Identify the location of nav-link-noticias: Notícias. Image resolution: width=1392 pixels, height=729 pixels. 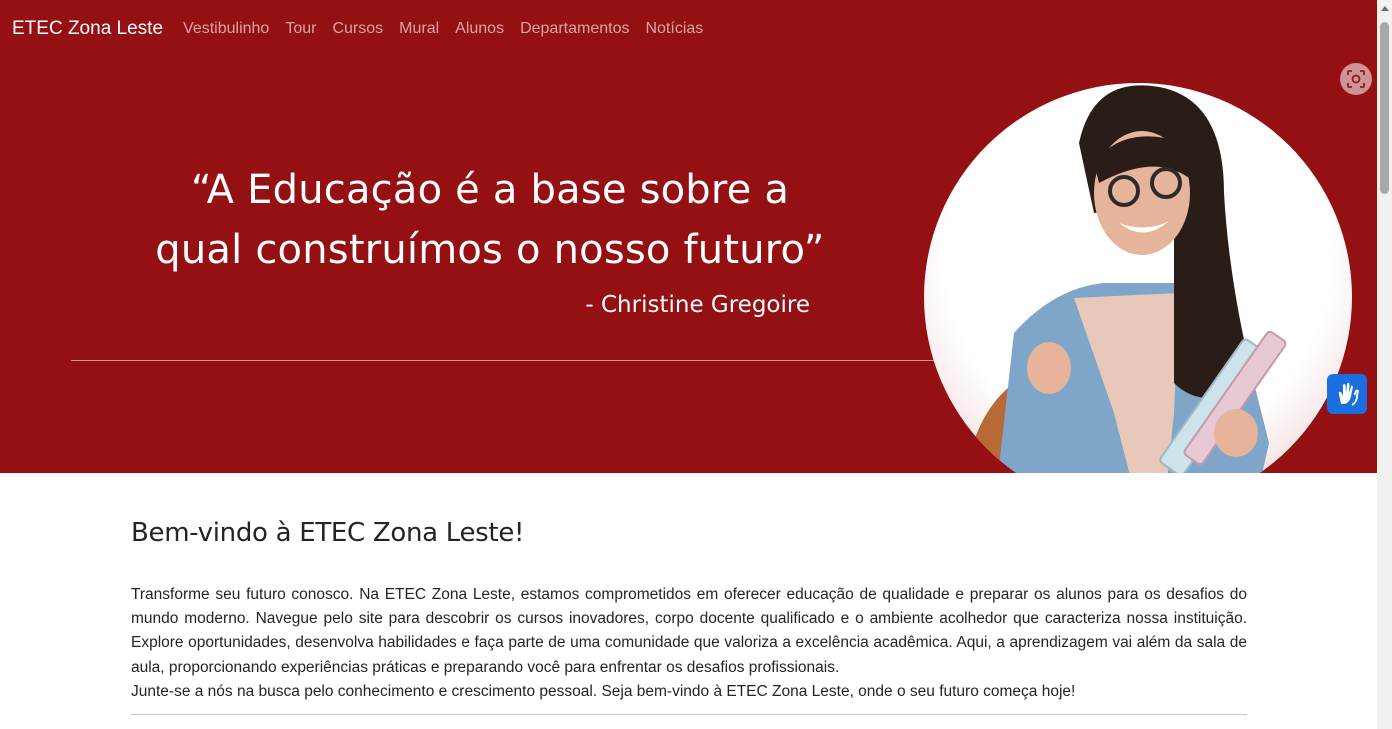
(674, 29).